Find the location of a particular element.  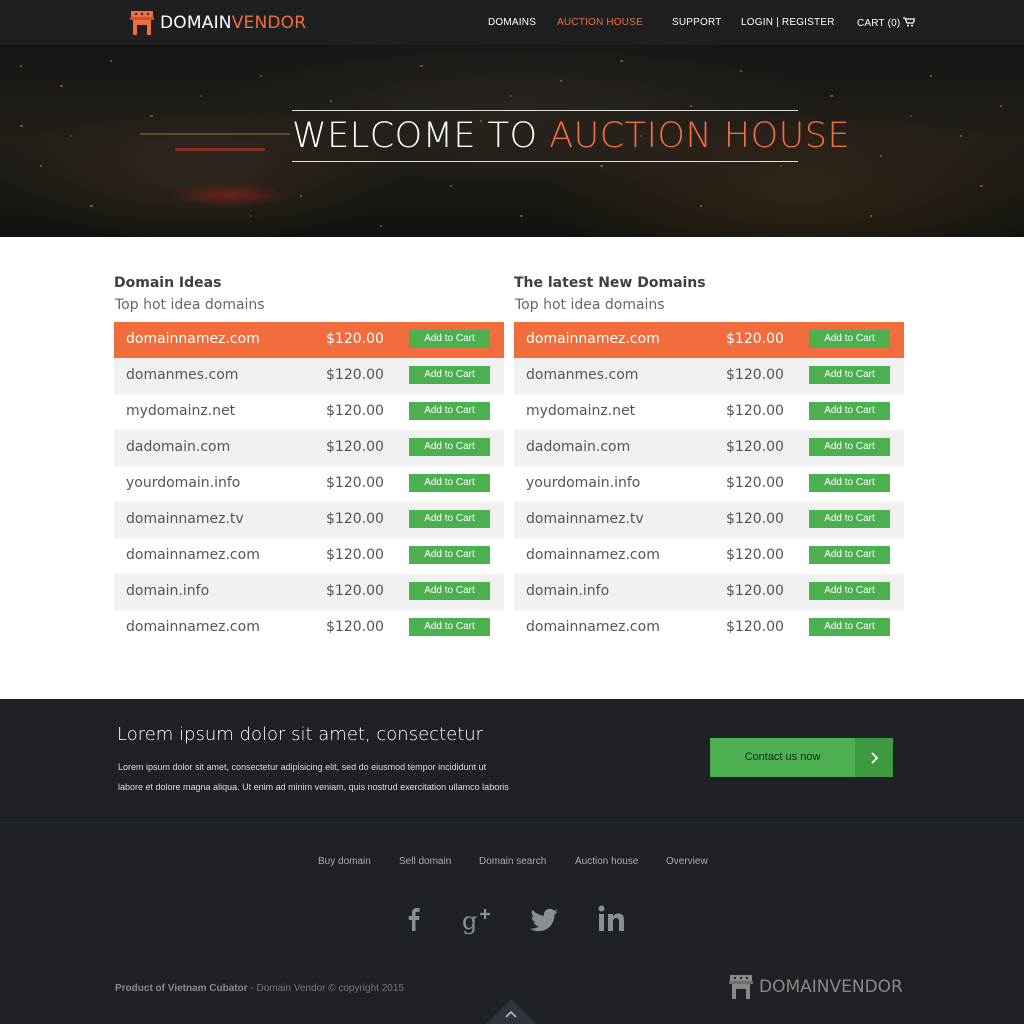

hero-top-rule is located at coordinates (545, 110).